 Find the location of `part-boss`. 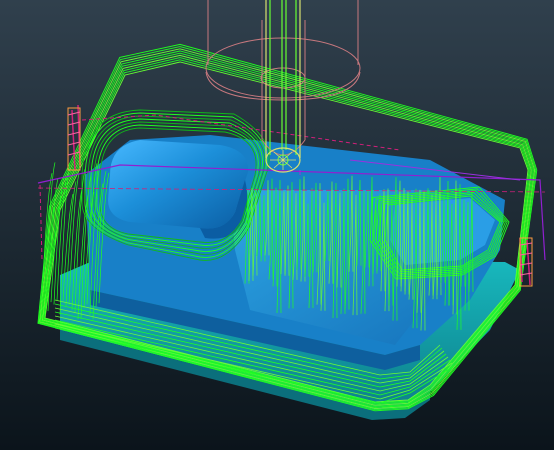

part-boss is located at coordinates (178, 184).